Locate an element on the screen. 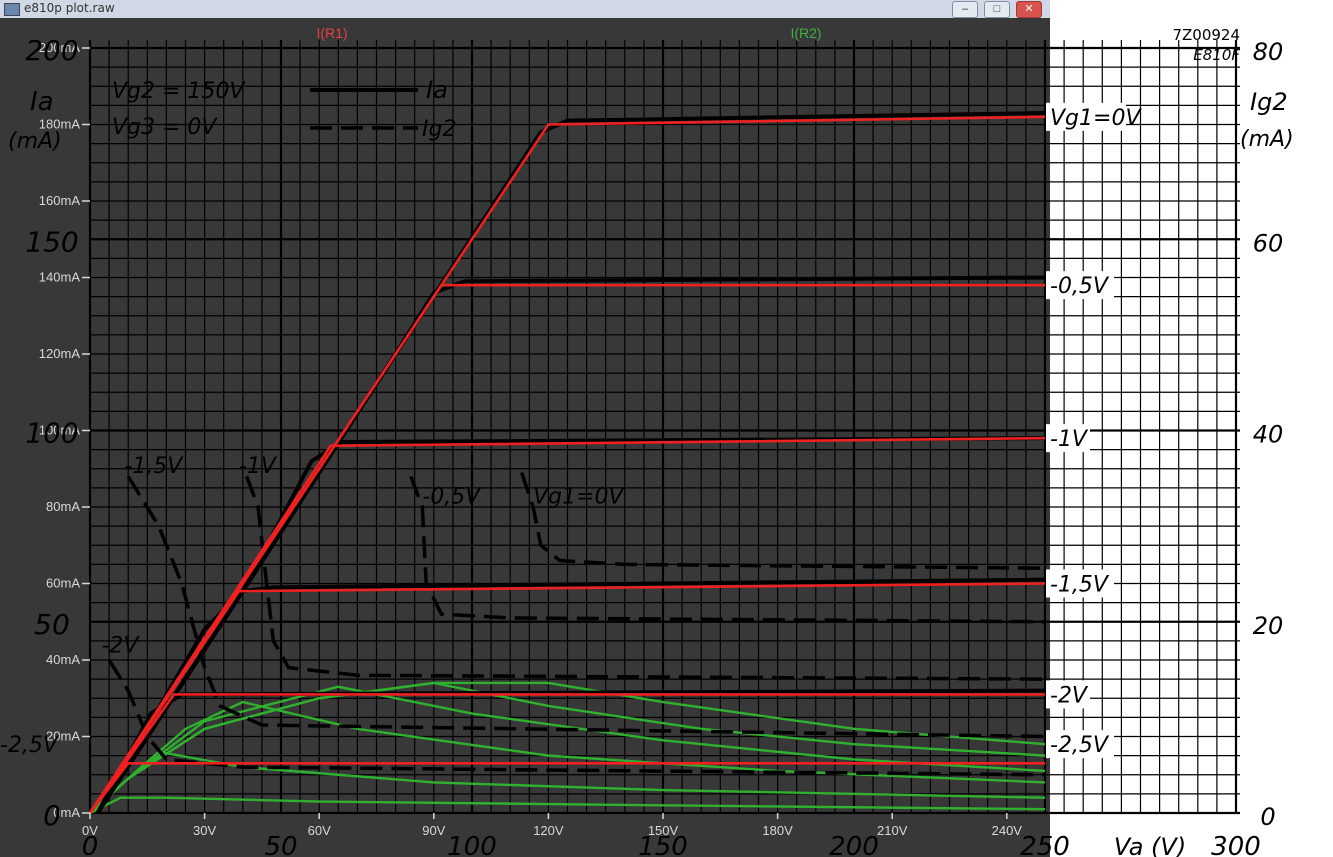 This screenshot has width=1333, height=857. y-tick-label: 120mA is located at coordinates (60, 353).